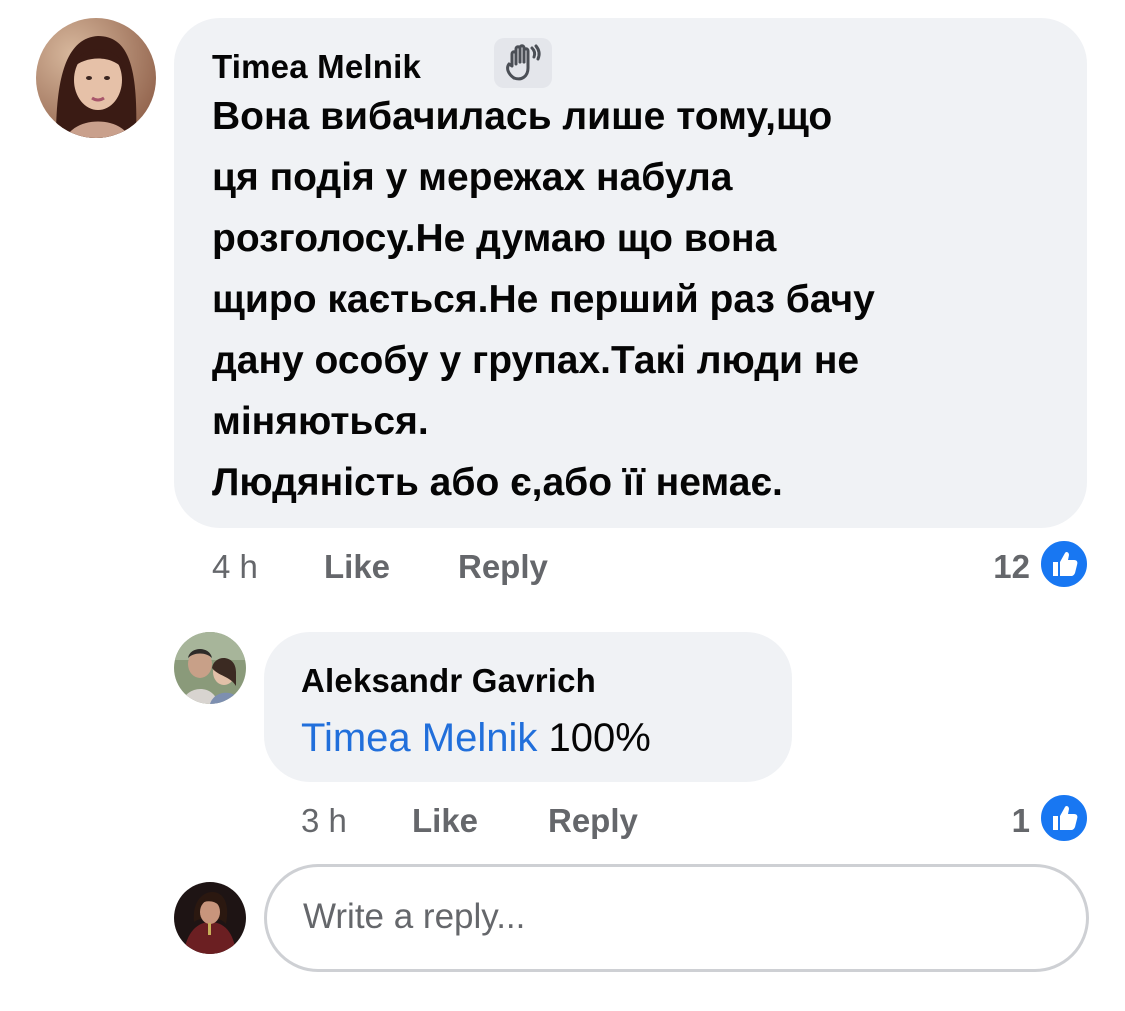  What do you see at coordinates (523, 63) in the screenshot?
I see `wave-hand-icon` at bounding box center [523, 63].